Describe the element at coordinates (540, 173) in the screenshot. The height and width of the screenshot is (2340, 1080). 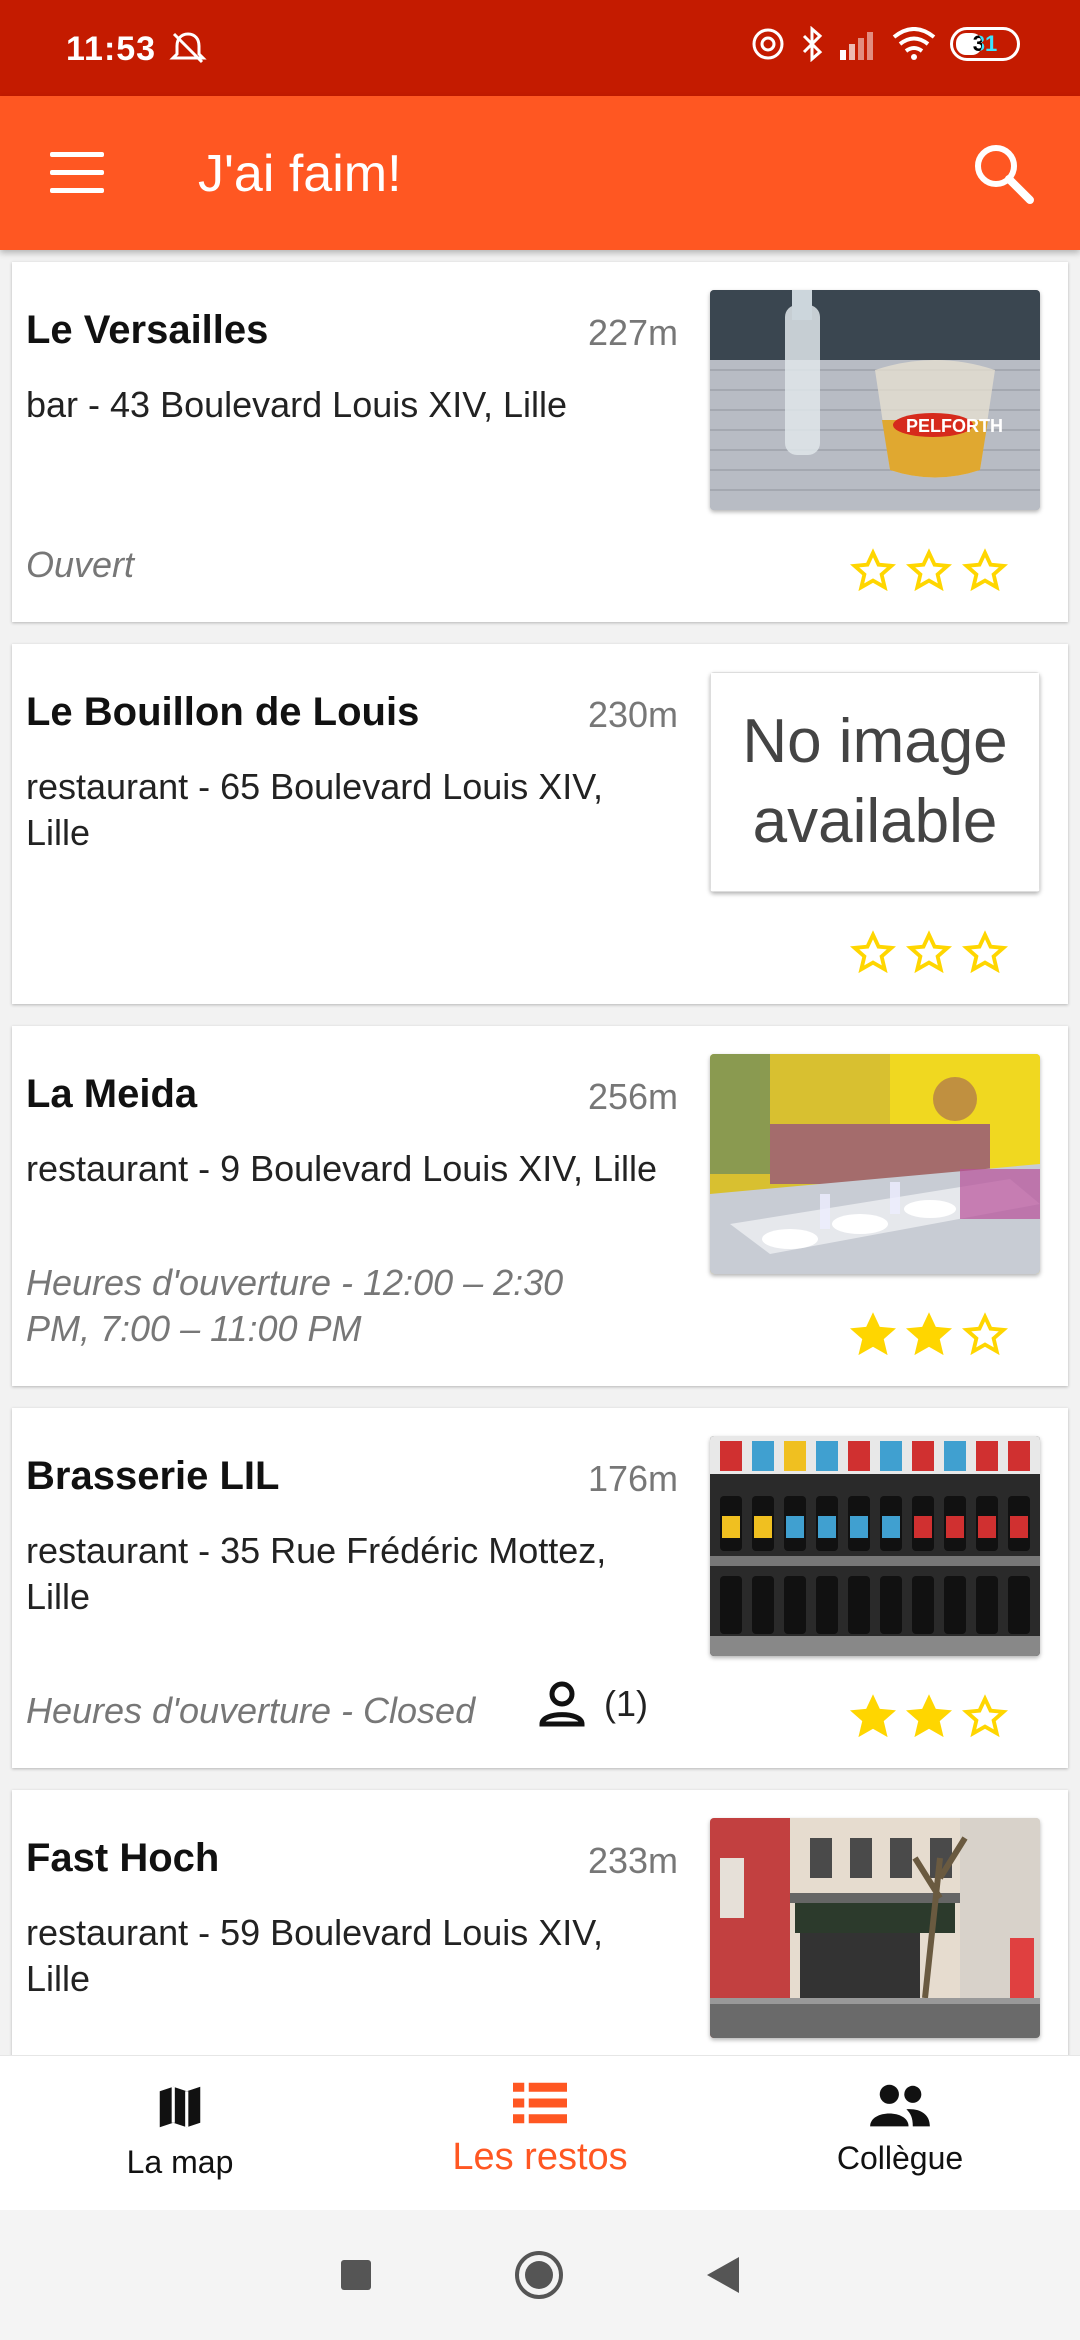
I see `app-bar: J'ai faim!` at that location.